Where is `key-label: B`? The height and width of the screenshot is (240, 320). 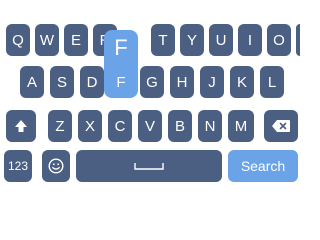 key-label: B is located at coordinates (179, 126).